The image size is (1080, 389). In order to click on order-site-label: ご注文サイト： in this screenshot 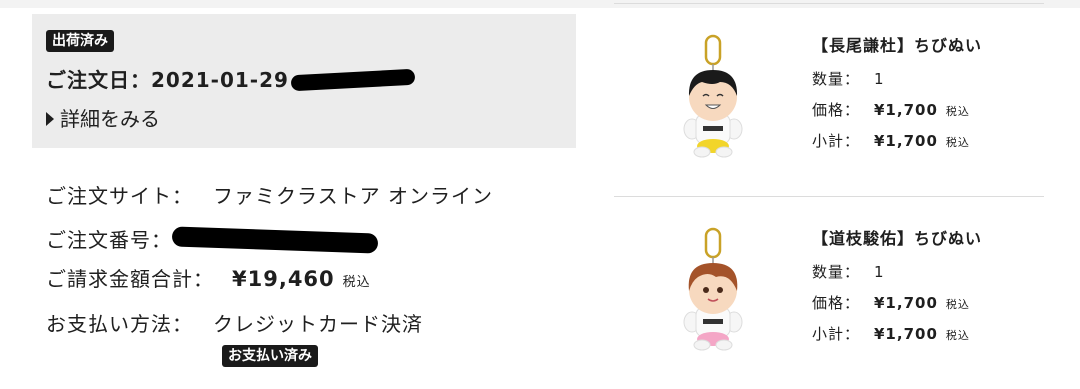, I will do `click(119, 196)`.